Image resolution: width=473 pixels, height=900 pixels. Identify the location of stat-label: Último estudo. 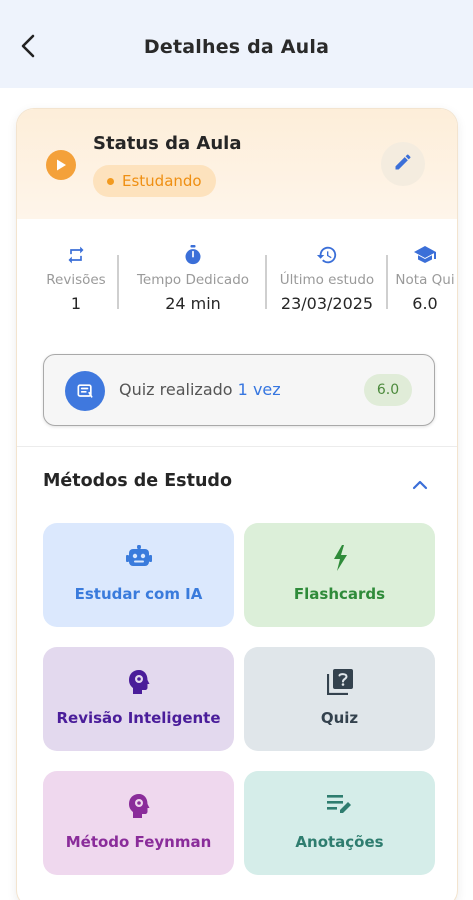
(327, 280).